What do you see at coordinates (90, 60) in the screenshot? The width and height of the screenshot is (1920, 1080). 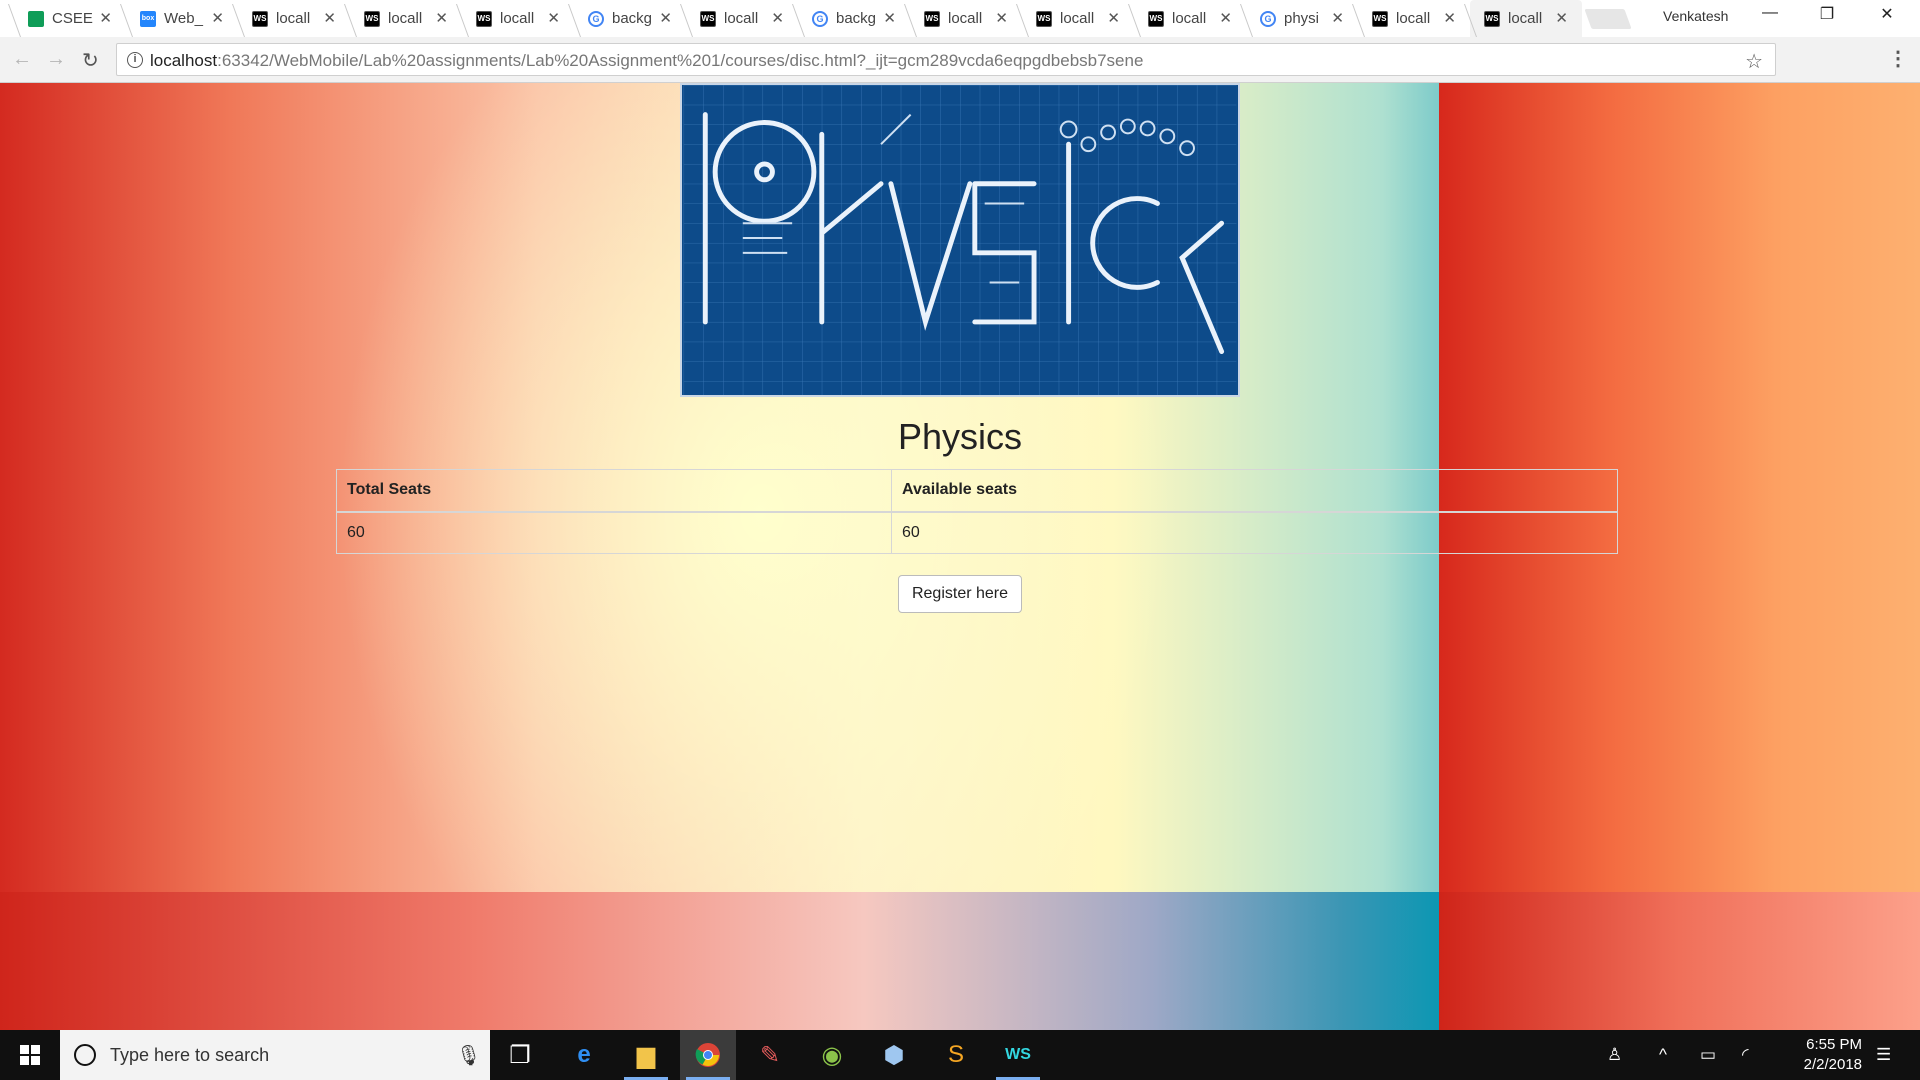 I see `reload-icon: ↻` at bounding box center [90, 60].